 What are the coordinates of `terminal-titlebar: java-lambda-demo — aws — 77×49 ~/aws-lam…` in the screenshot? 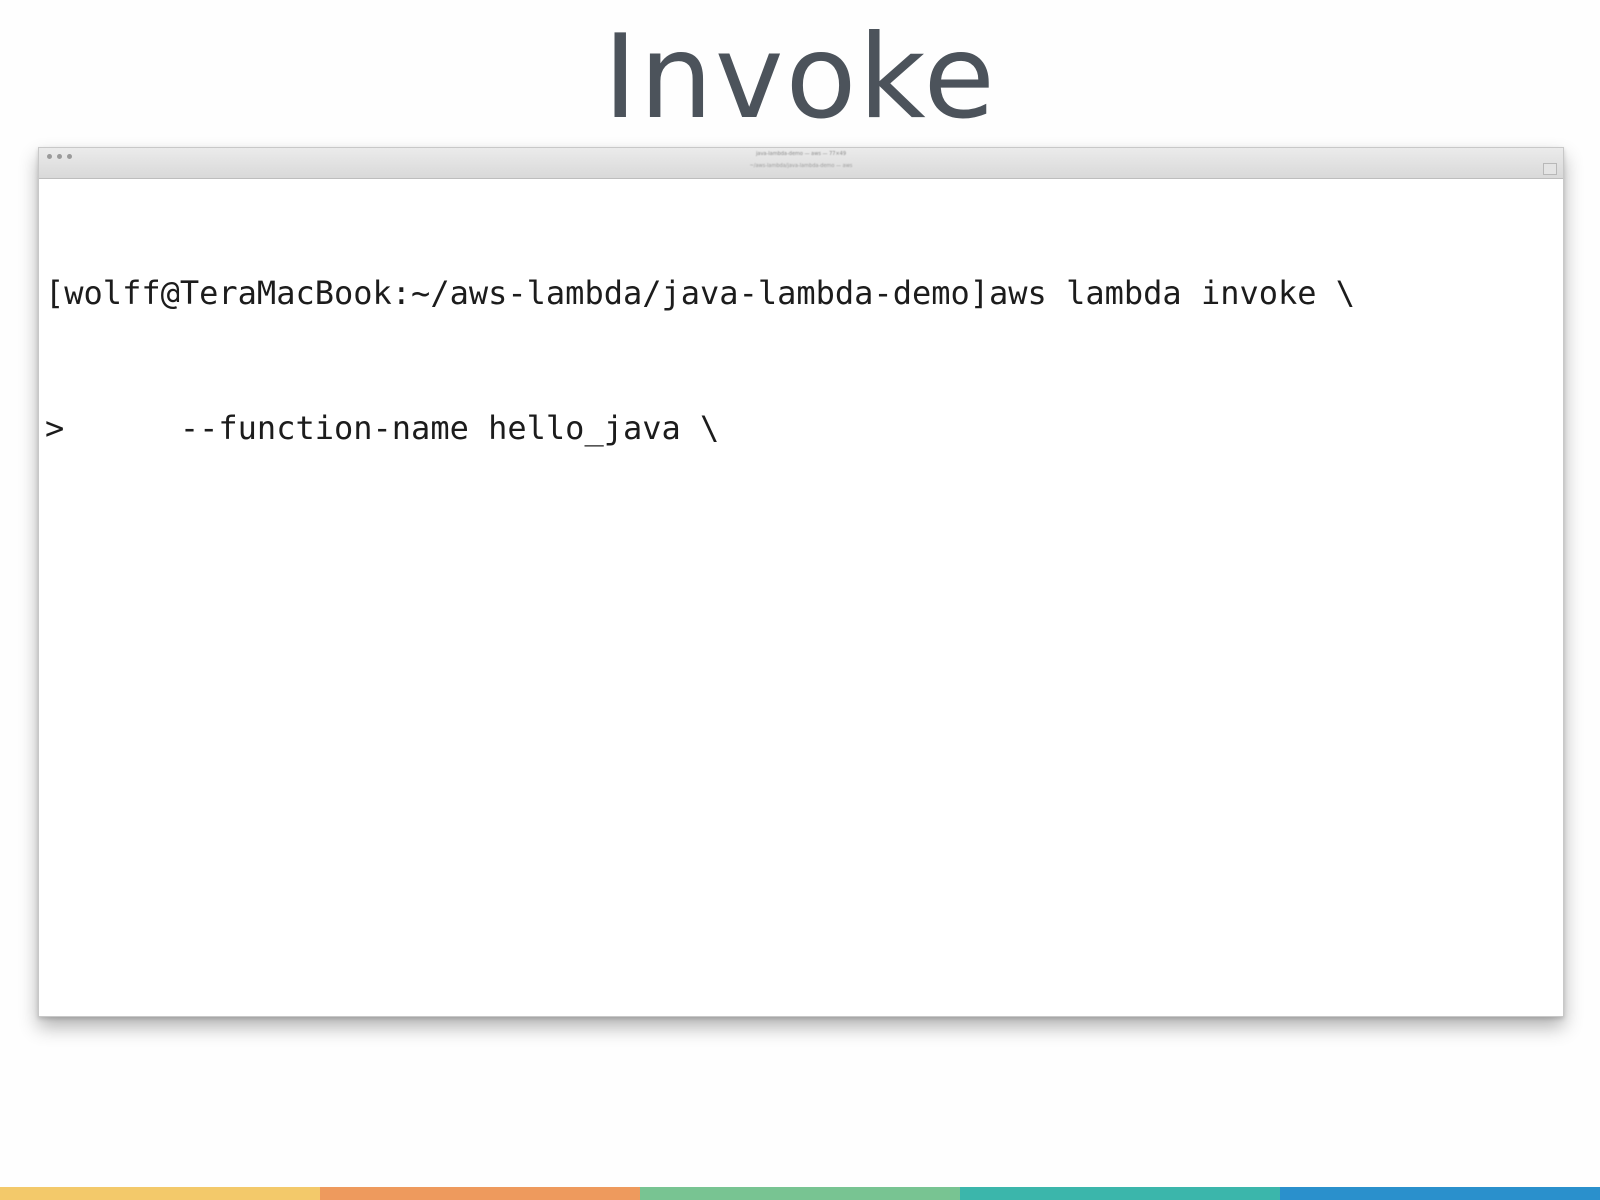 It's located at (801, 163).